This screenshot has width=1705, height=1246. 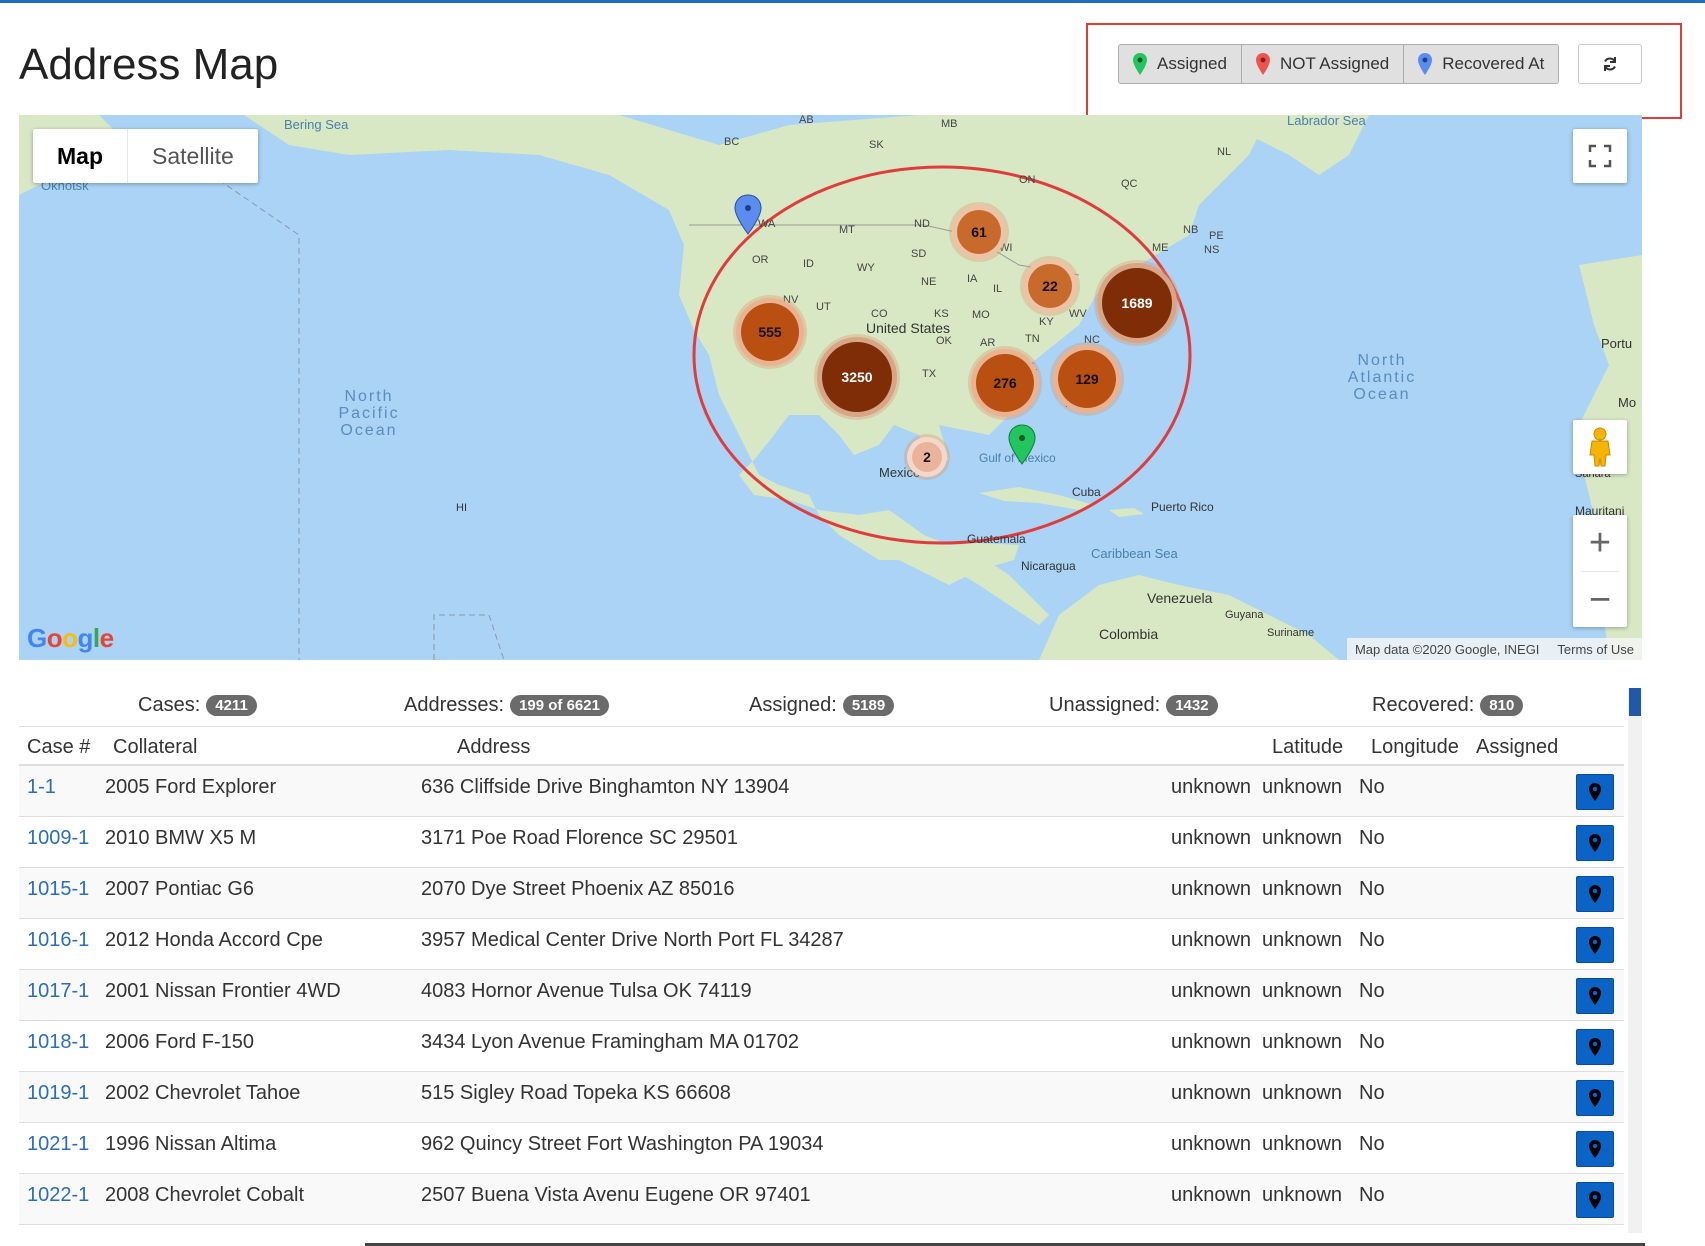 I want to click on label-united-states: United States, so click(x=908, y=328).